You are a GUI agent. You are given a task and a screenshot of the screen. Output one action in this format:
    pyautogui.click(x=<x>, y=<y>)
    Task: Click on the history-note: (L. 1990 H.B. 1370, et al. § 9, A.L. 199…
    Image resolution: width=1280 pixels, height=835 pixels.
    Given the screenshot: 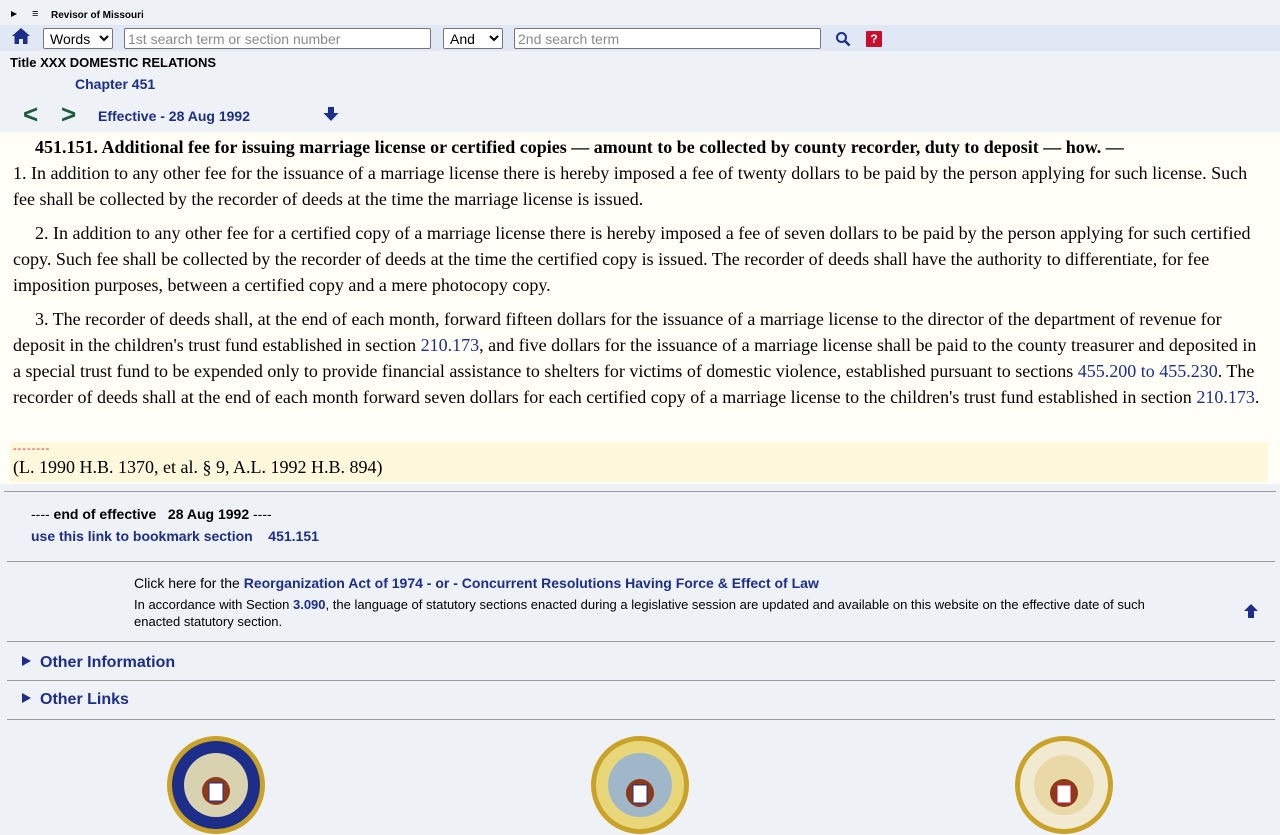 What is the action you would take?
    pyautogui.click(x=198, y=467)
    